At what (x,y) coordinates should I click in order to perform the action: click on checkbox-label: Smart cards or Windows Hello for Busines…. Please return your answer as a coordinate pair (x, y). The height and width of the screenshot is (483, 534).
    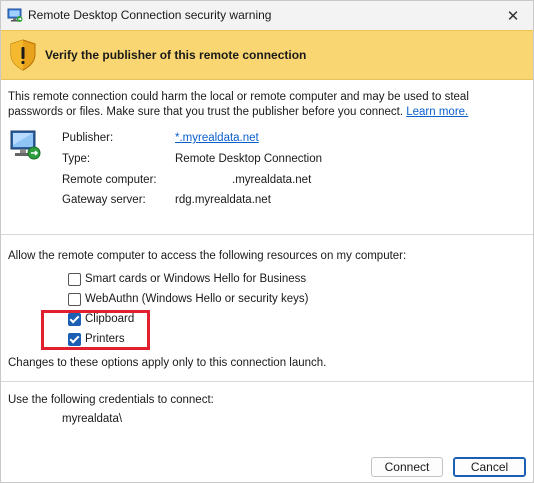
    Looking at the image, I should click on (196, 279).